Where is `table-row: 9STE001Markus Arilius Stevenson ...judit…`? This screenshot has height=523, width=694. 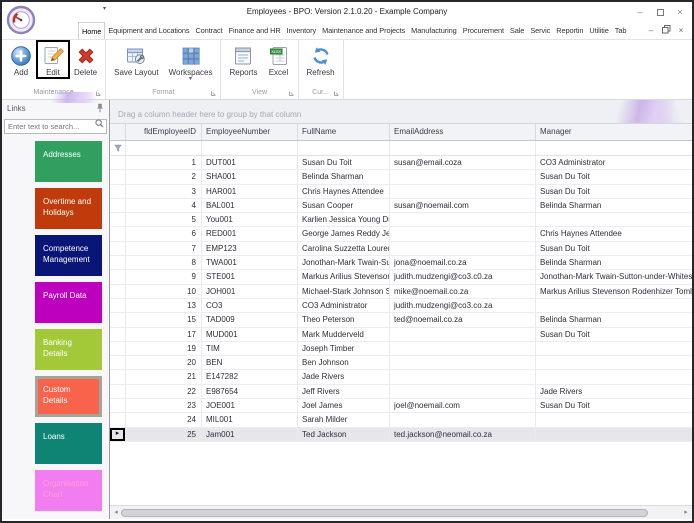 table-row: 9STE001Markus Arilius Stevenson ...judit… is located at coordinates (401, 277).